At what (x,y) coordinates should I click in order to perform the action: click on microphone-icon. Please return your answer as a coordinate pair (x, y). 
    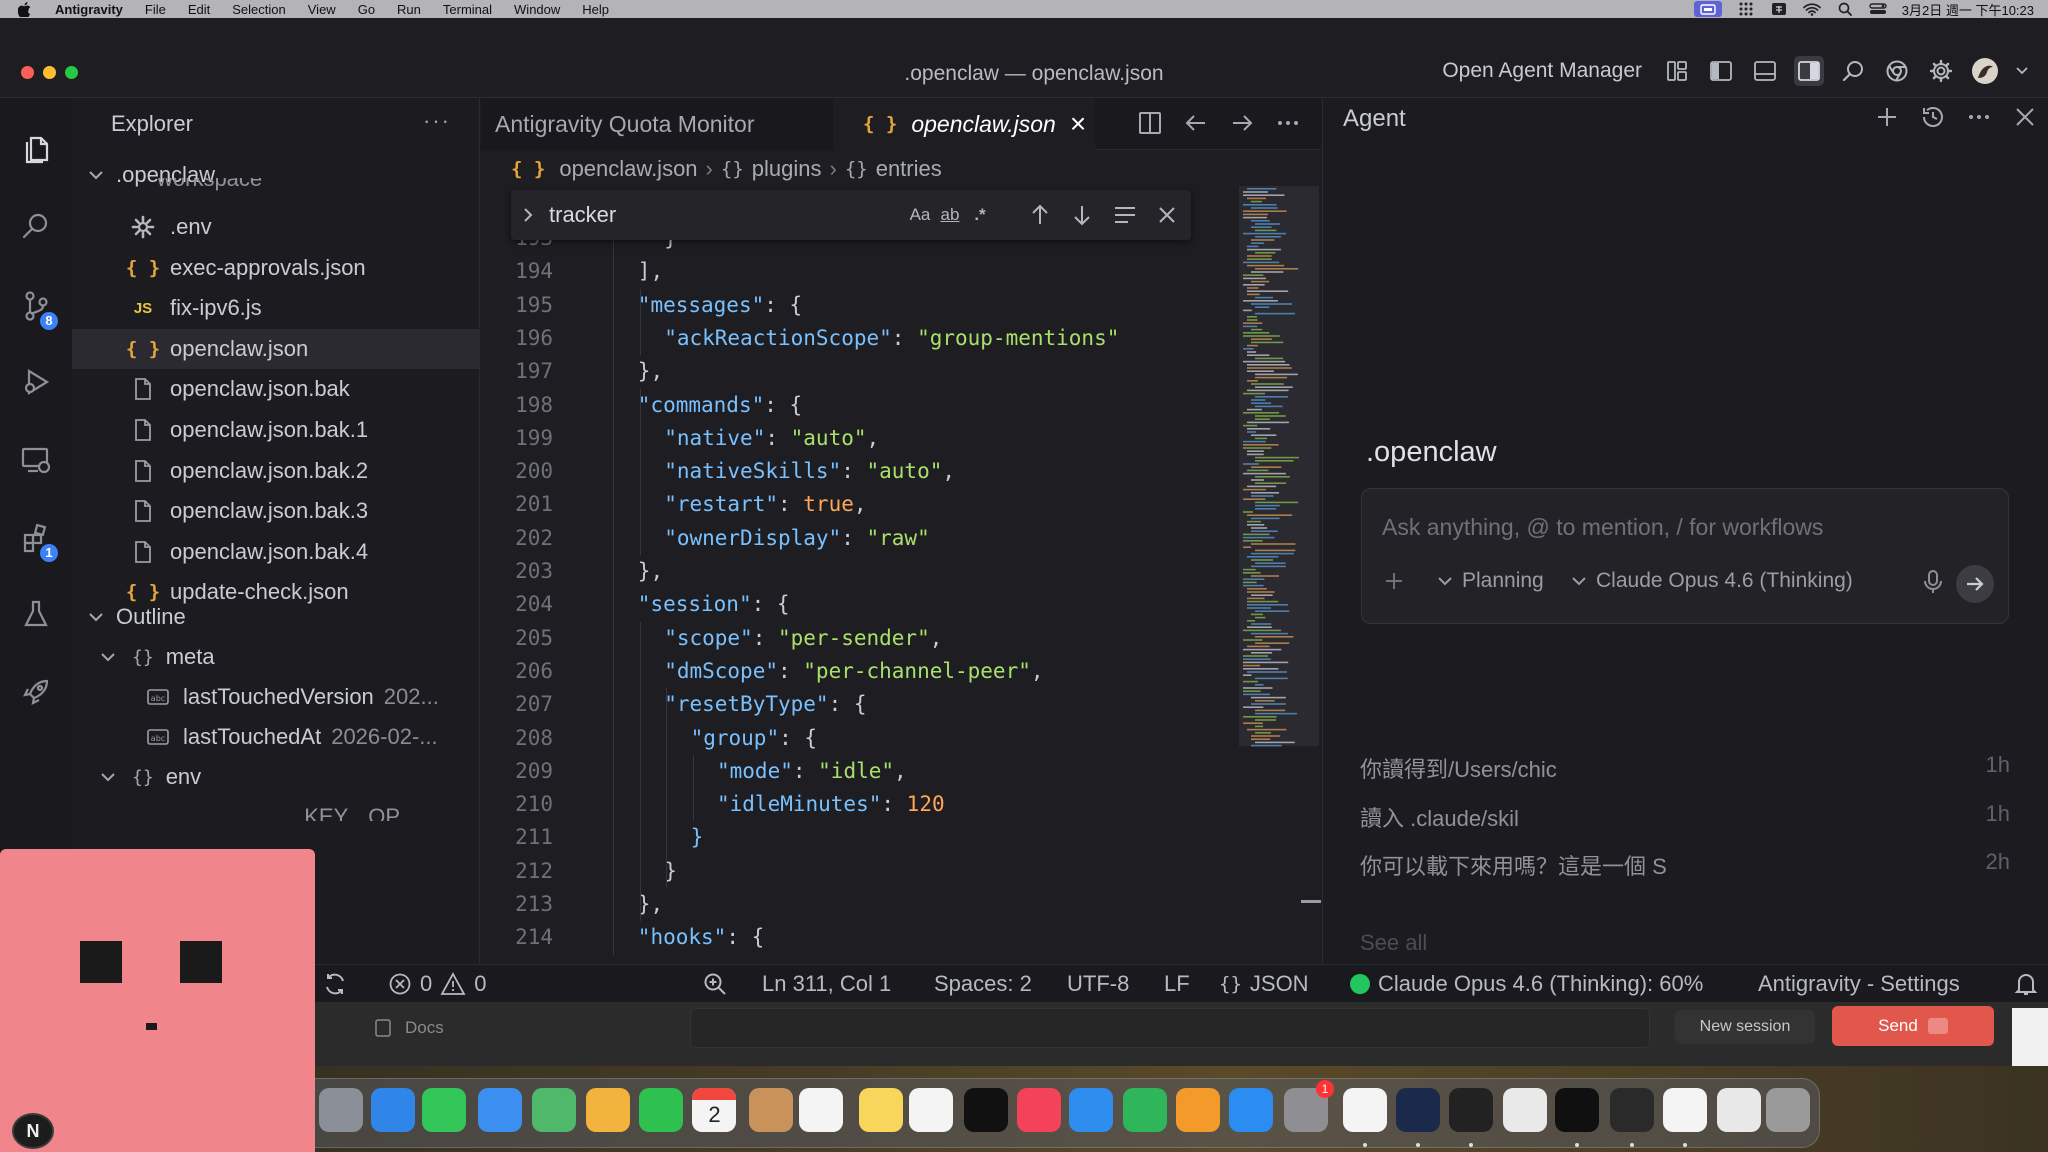
    Looking at the image, I should click on (1933, 582).